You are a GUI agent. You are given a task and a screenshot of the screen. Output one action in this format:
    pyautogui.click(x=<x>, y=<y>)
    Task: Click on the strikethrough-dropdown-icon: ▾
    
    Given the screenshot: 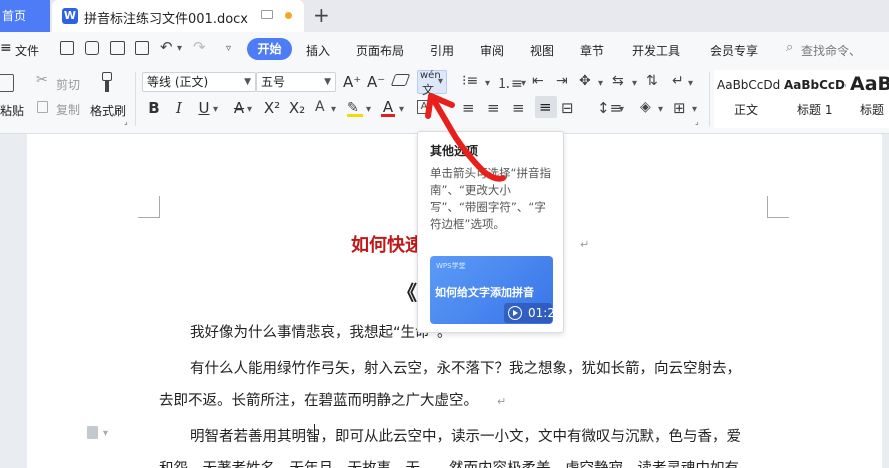 What is the action you would take?
    pyautogui.click(x=249, y=109)
    